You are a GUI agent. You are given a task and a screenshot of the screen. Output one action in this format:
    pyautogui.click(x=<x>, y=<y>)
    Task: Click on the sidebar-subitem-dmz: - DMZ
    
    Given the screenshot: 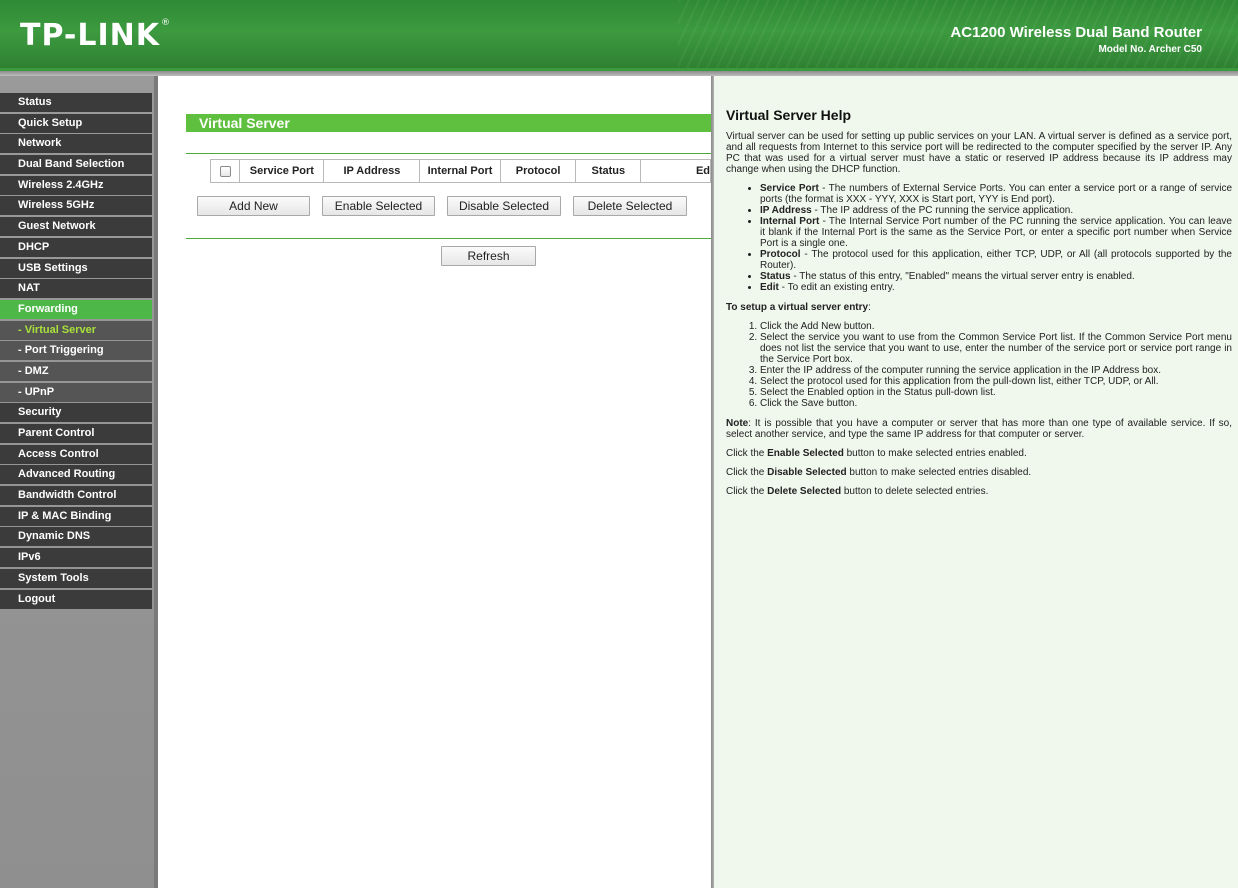 What is the action you would take?
    pyautogui.click(x=76, y=371)
    